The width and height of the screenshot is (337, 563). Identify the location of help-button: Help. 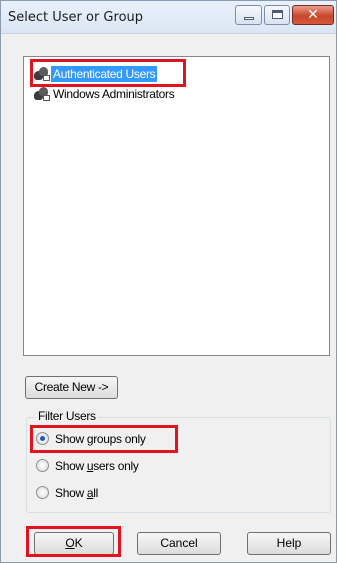
(289, 543).